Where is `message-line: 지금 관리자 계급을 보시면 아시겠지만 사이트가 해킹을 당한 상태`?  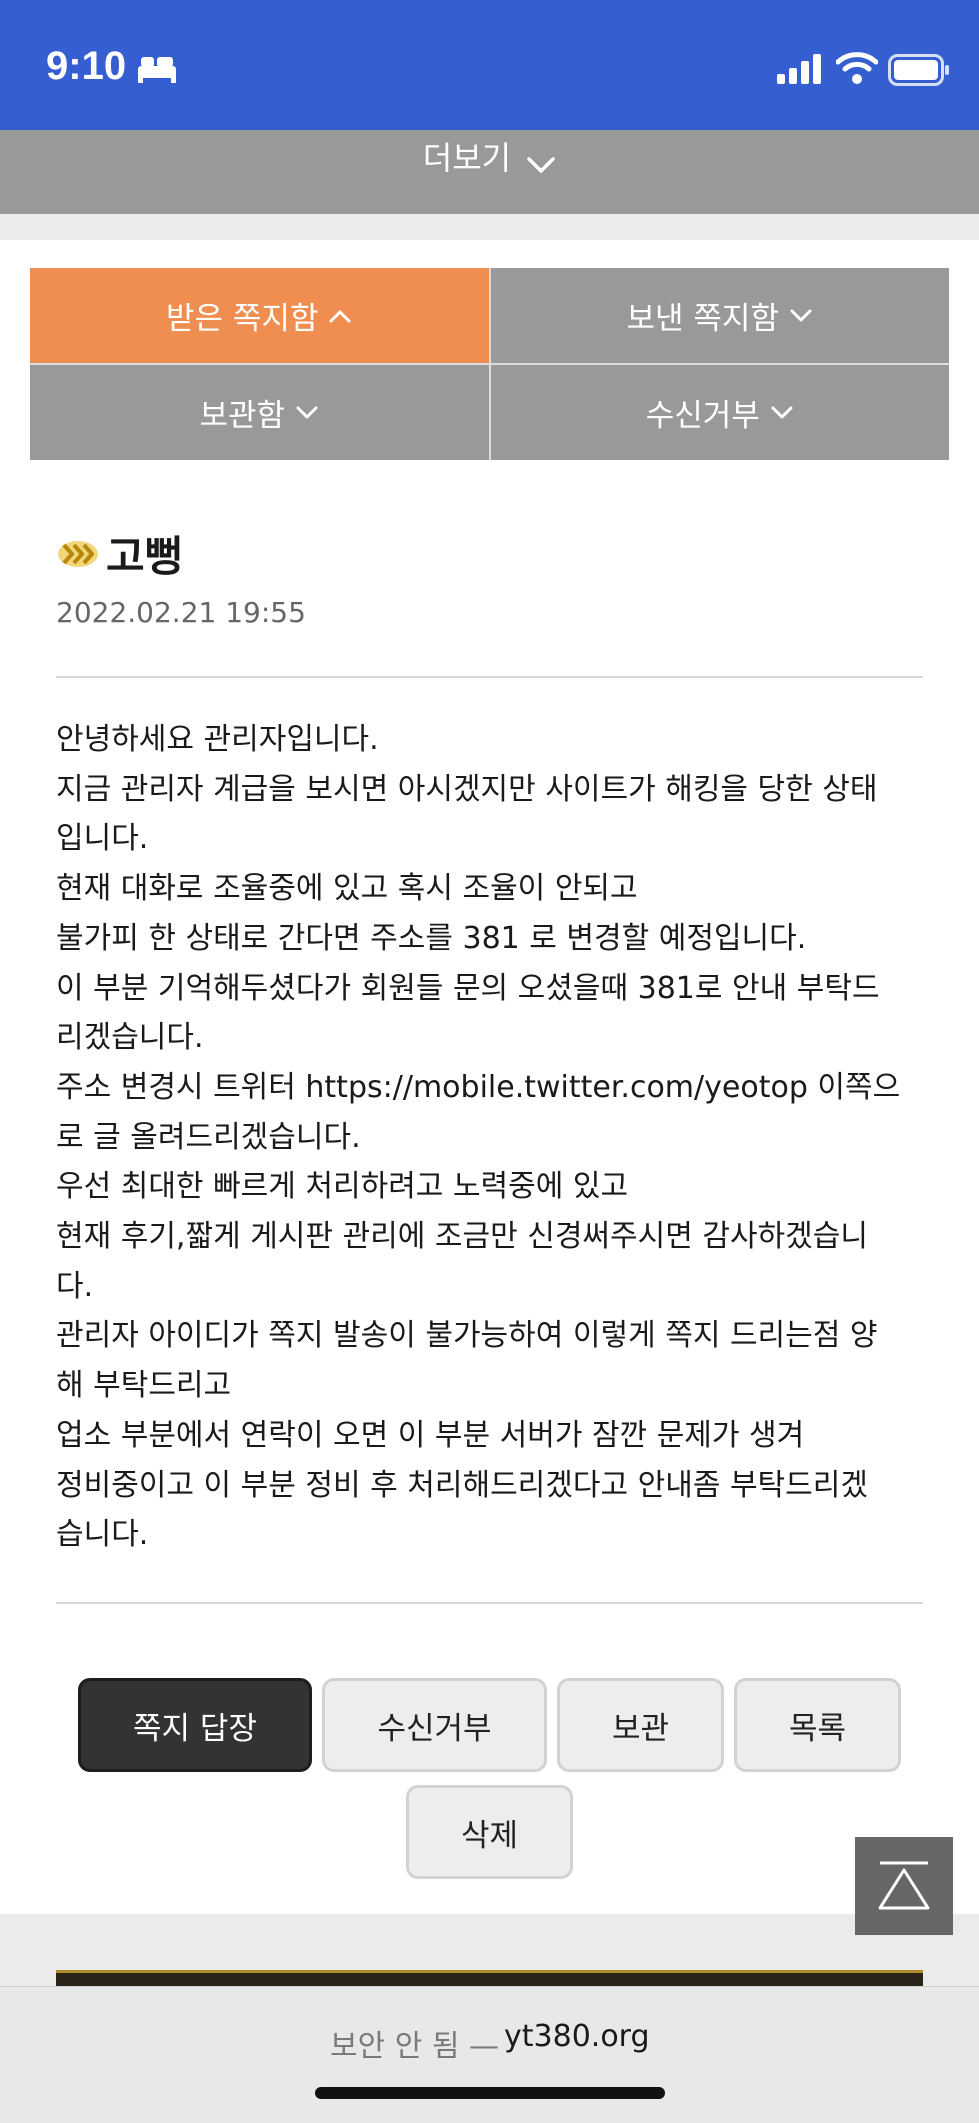
message-line: 지금 관리자 계급을 보시면 아시겠지만 사이트가 해킹을 당한 상태 is located at coordinates (467, 789).